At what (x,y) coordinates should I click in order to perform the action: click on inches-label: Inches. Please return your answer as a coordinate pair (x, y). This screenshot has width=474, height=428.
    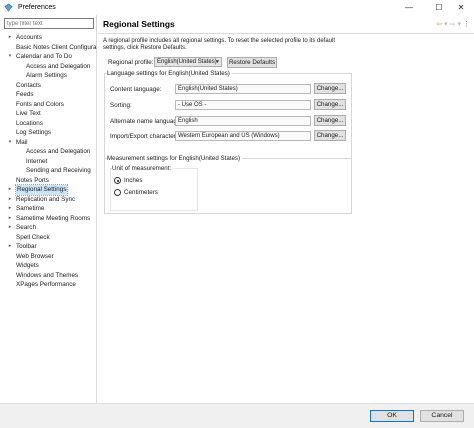
    Looking at the image, I should click on (133, 180).